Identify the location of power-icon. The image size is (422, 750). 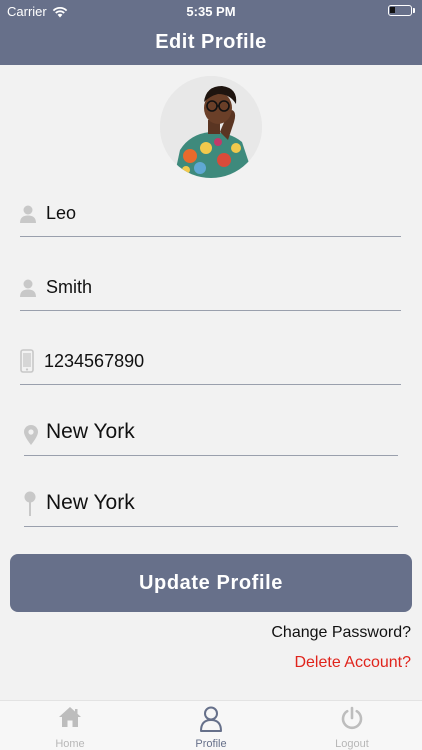
(352, 718).